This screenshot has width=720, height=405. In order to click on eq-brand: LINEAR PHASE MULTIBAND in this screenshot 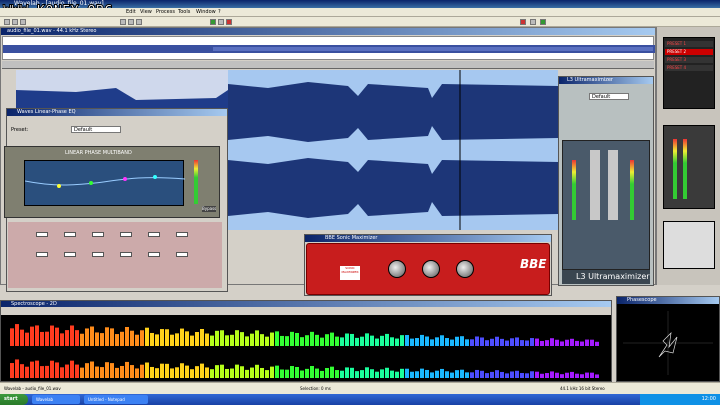, I will do `click(98, 153)`.